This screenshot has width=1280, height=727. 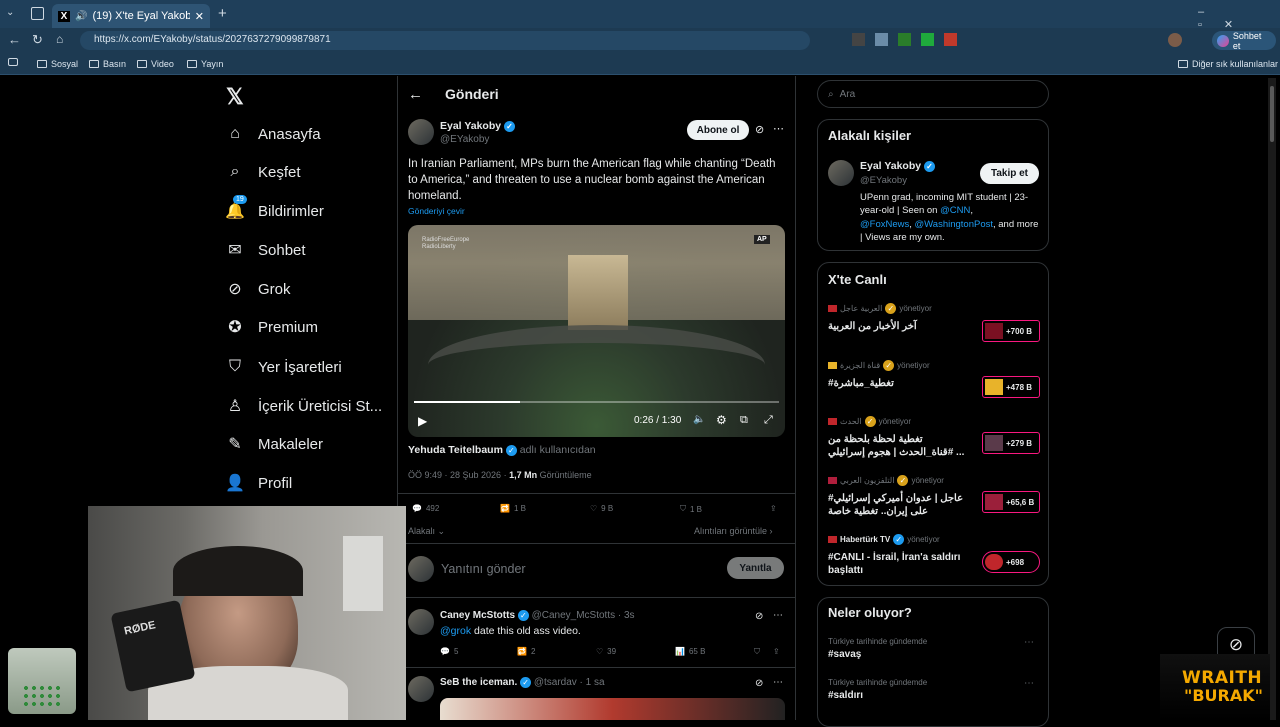 What do you see at coordinates (478, 126) in the screenshot?
I see `post-author: Eyal Yakoby ✓` at bounding box center [478, 126].